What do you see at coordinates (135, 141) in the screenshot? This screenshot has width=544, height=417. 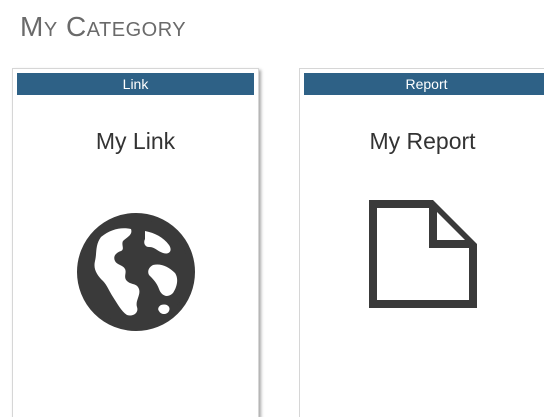 I see `card-title: My Link` at bounding box center [135, 141].